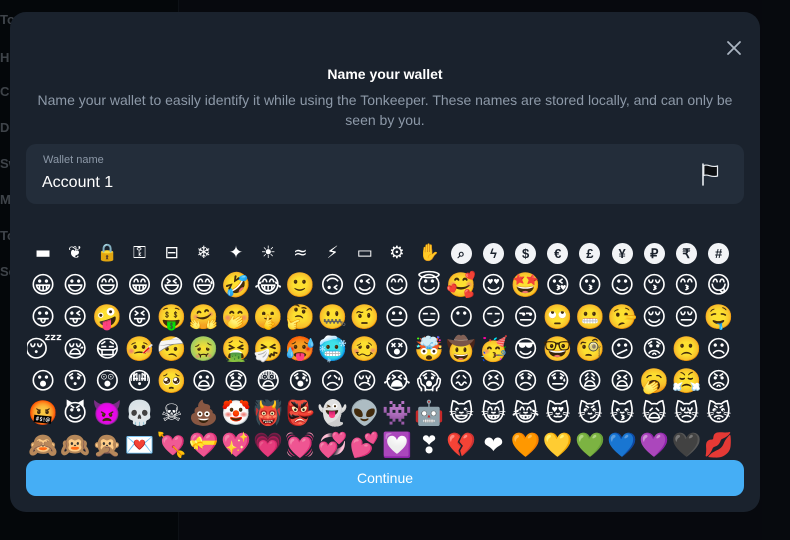  What do you see at coordinates (461, 317) in the screenshot?
I see `emoji-option: 😶` at bounding box center [461, 317].